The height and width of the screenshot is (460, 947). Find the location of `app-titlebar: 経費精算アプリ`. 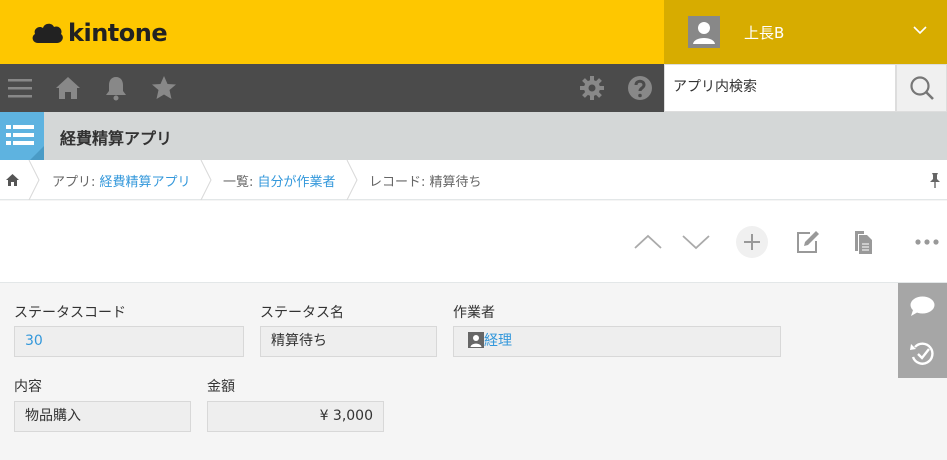

app-titlebar: 経費精算アプリ is located at coordinates (473, 136).